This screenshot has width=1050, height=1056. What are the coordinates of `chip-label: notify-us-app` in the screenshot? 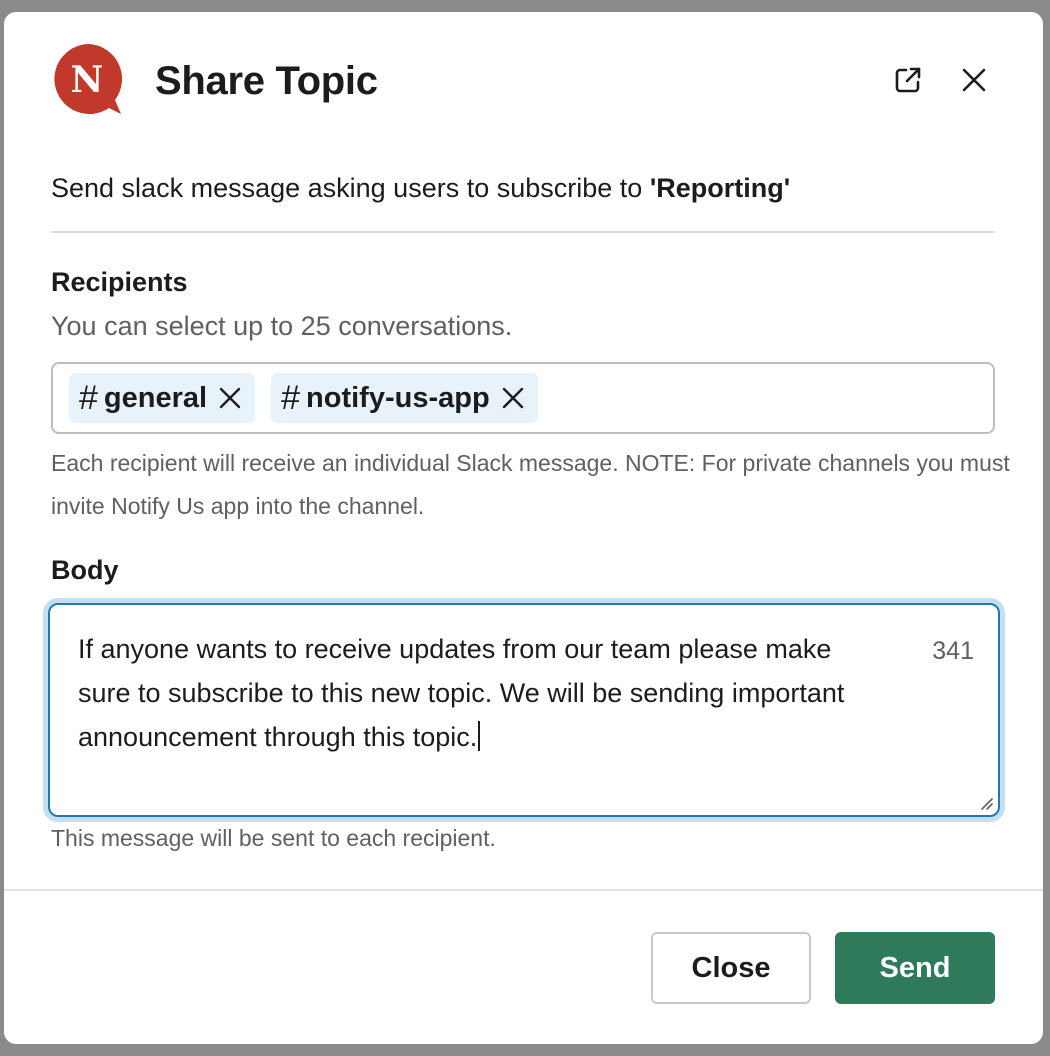 It's located at (398, 397).